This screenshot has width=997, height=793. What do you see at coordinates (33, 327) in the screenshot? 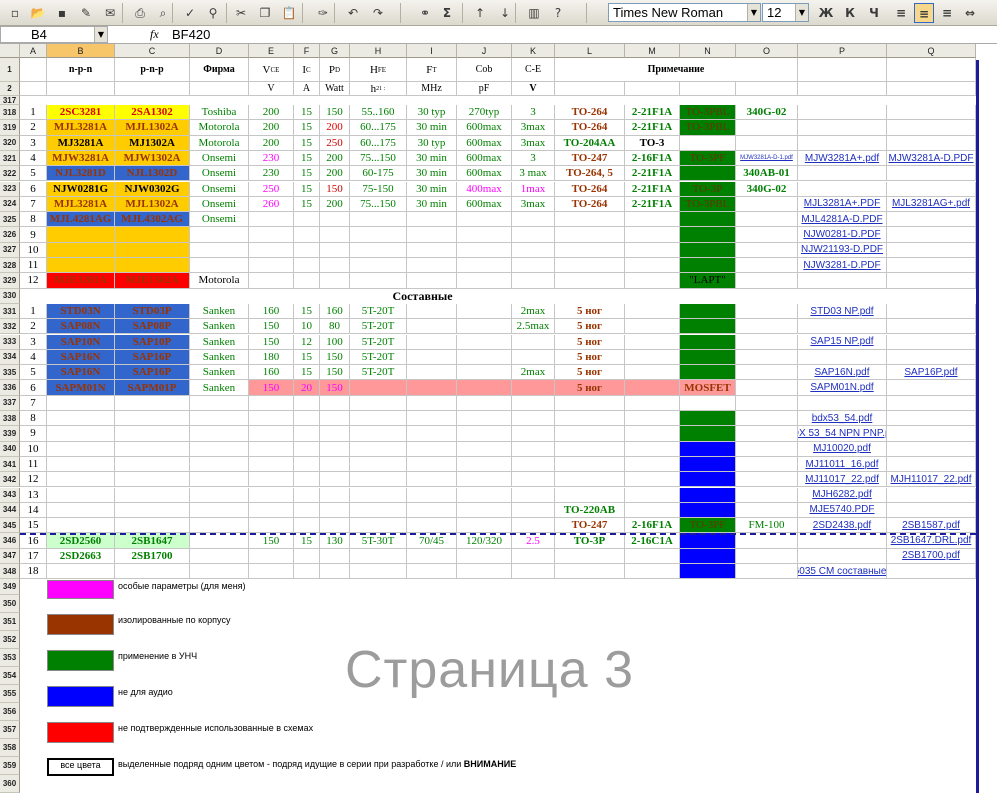
I see `cell-a: 2` at bounding box center [33, 327].